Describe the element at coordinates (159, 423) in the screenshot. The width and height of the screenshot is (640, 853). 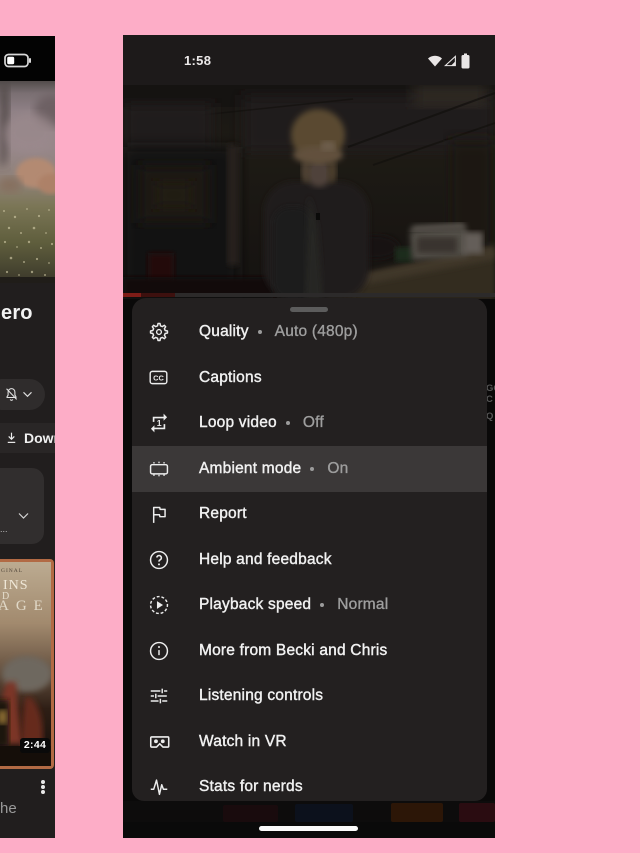
I see `svg-text: 1` at that location.